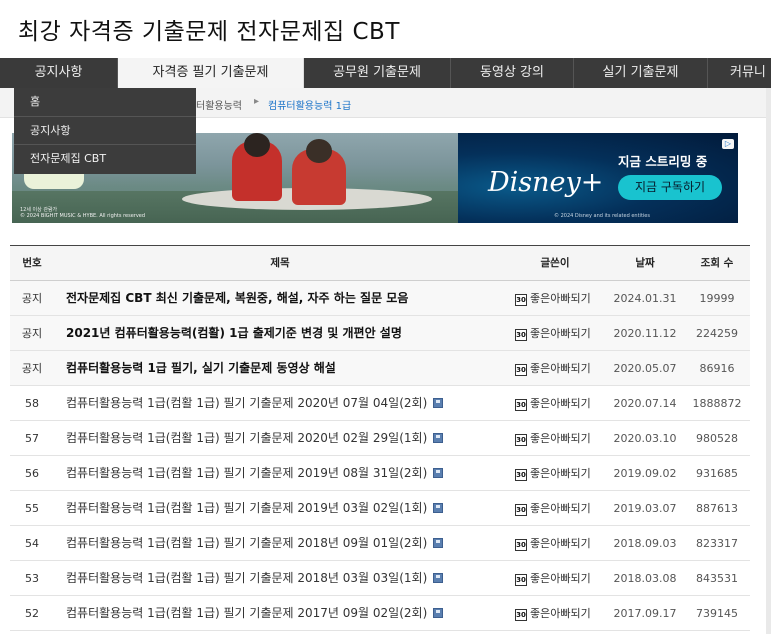 Image resolution: width=771 pixels, height=634 pixels. What do you see at coordinates (717, 613) in the screenshot?
I see `view-count: 739145` at bounding box center [717, 613].